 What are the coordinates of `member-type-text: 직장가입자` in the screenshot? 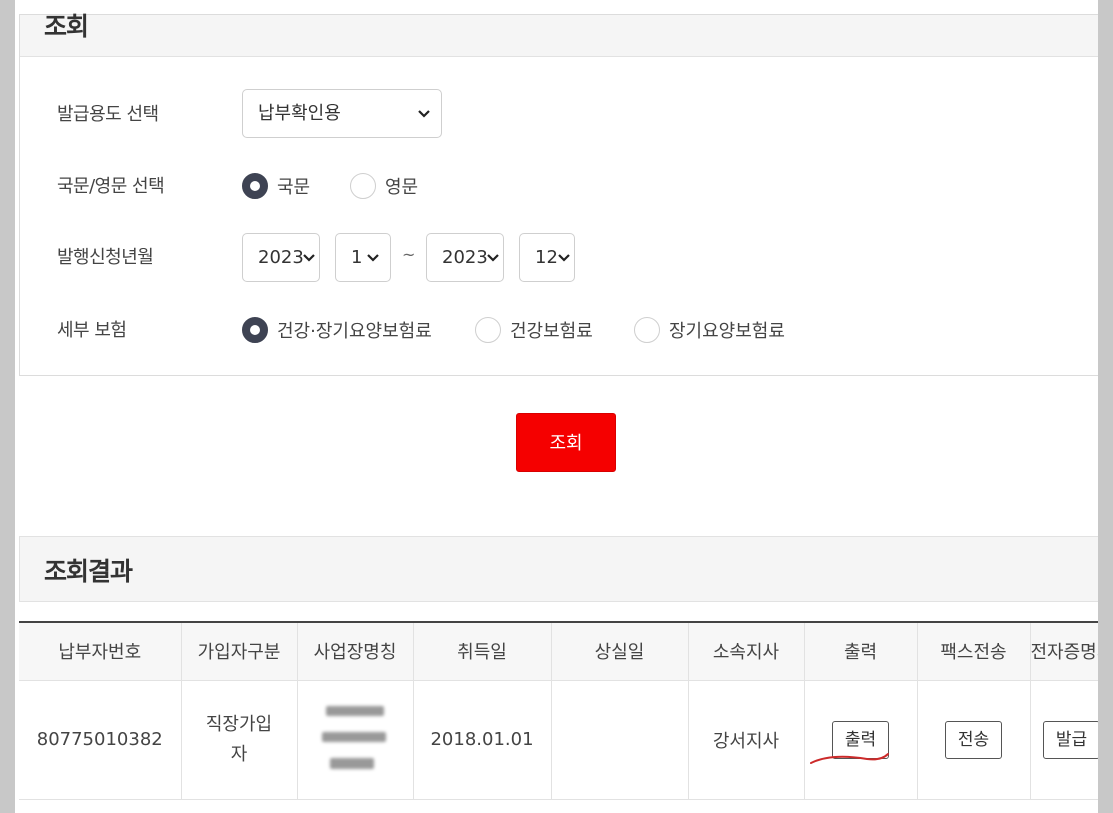 It's located at (239, 739).